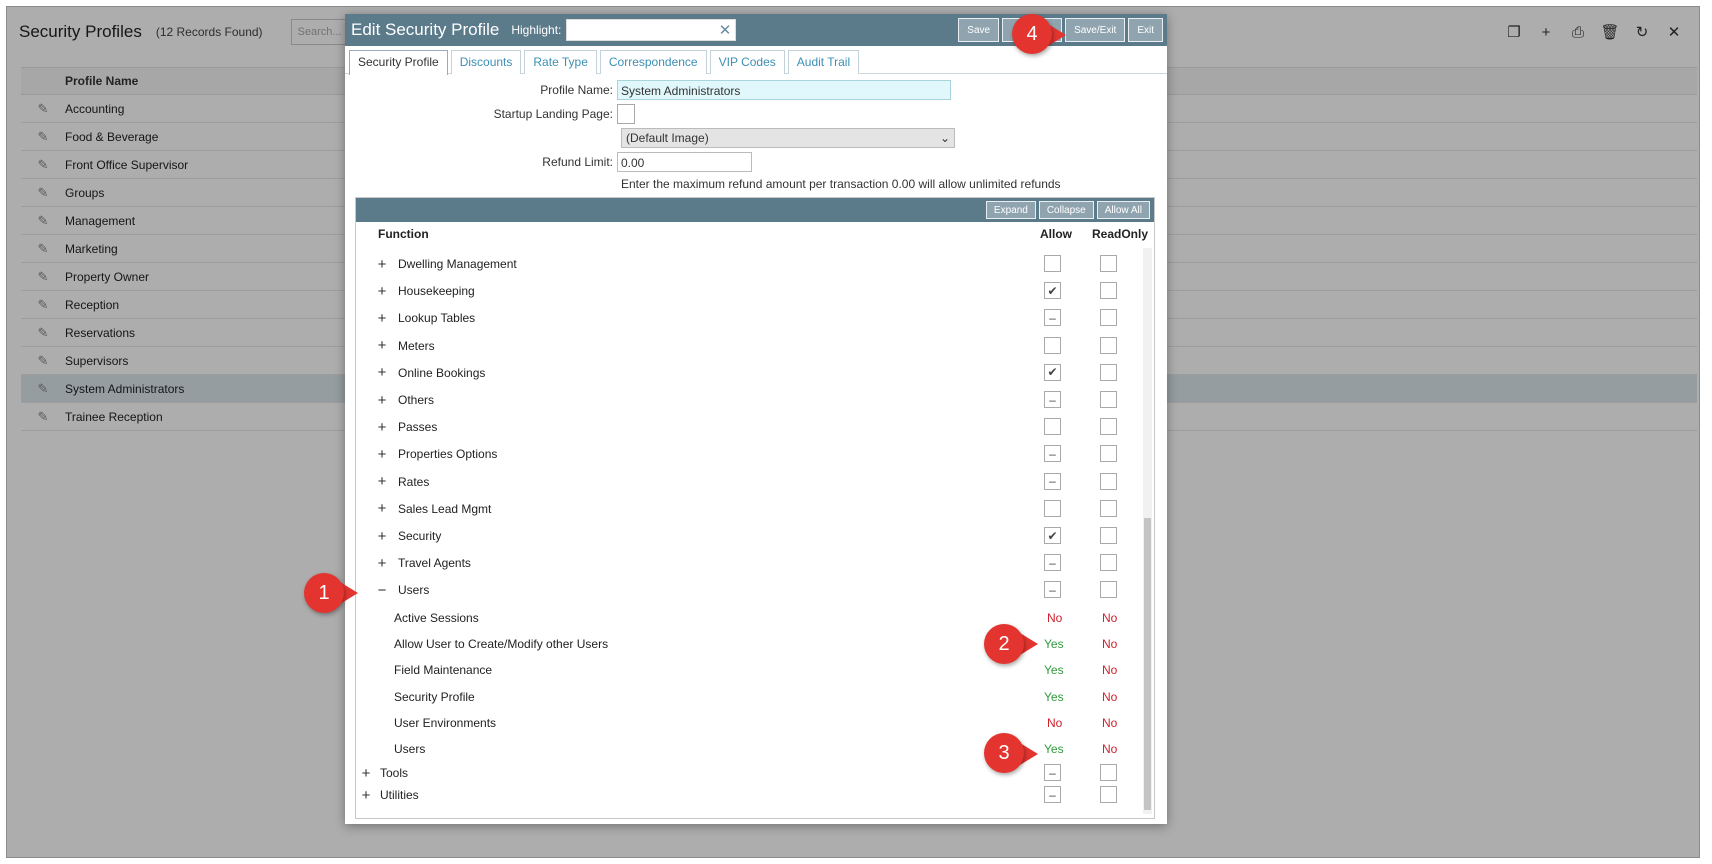 The width and height of the screenshot is (1712, 864). I want to click on function-row: + Meters, so click(751, 346).